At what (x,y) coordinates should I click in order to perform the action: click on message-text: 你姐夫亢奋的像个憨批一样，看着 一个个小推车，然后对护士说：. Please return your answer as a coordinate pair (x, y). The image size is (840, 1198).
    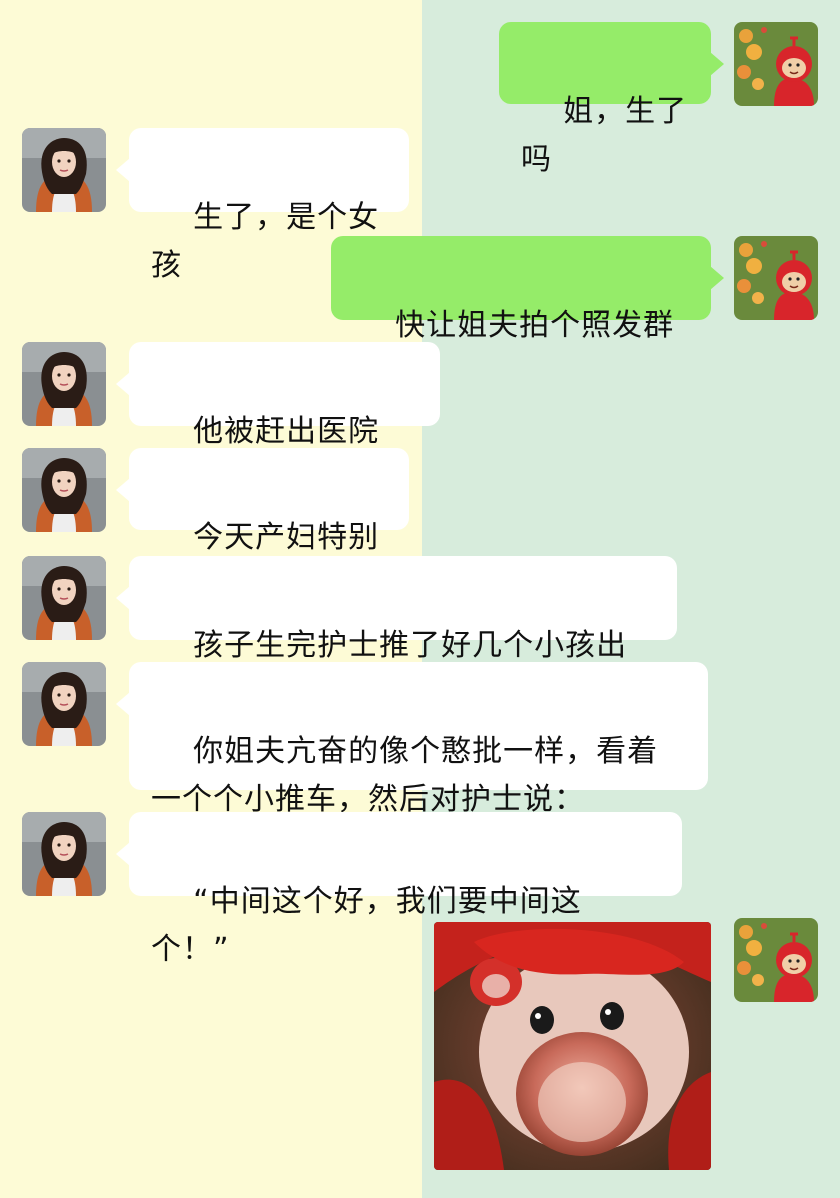
    Looking at the image, I should click on (405, 775).